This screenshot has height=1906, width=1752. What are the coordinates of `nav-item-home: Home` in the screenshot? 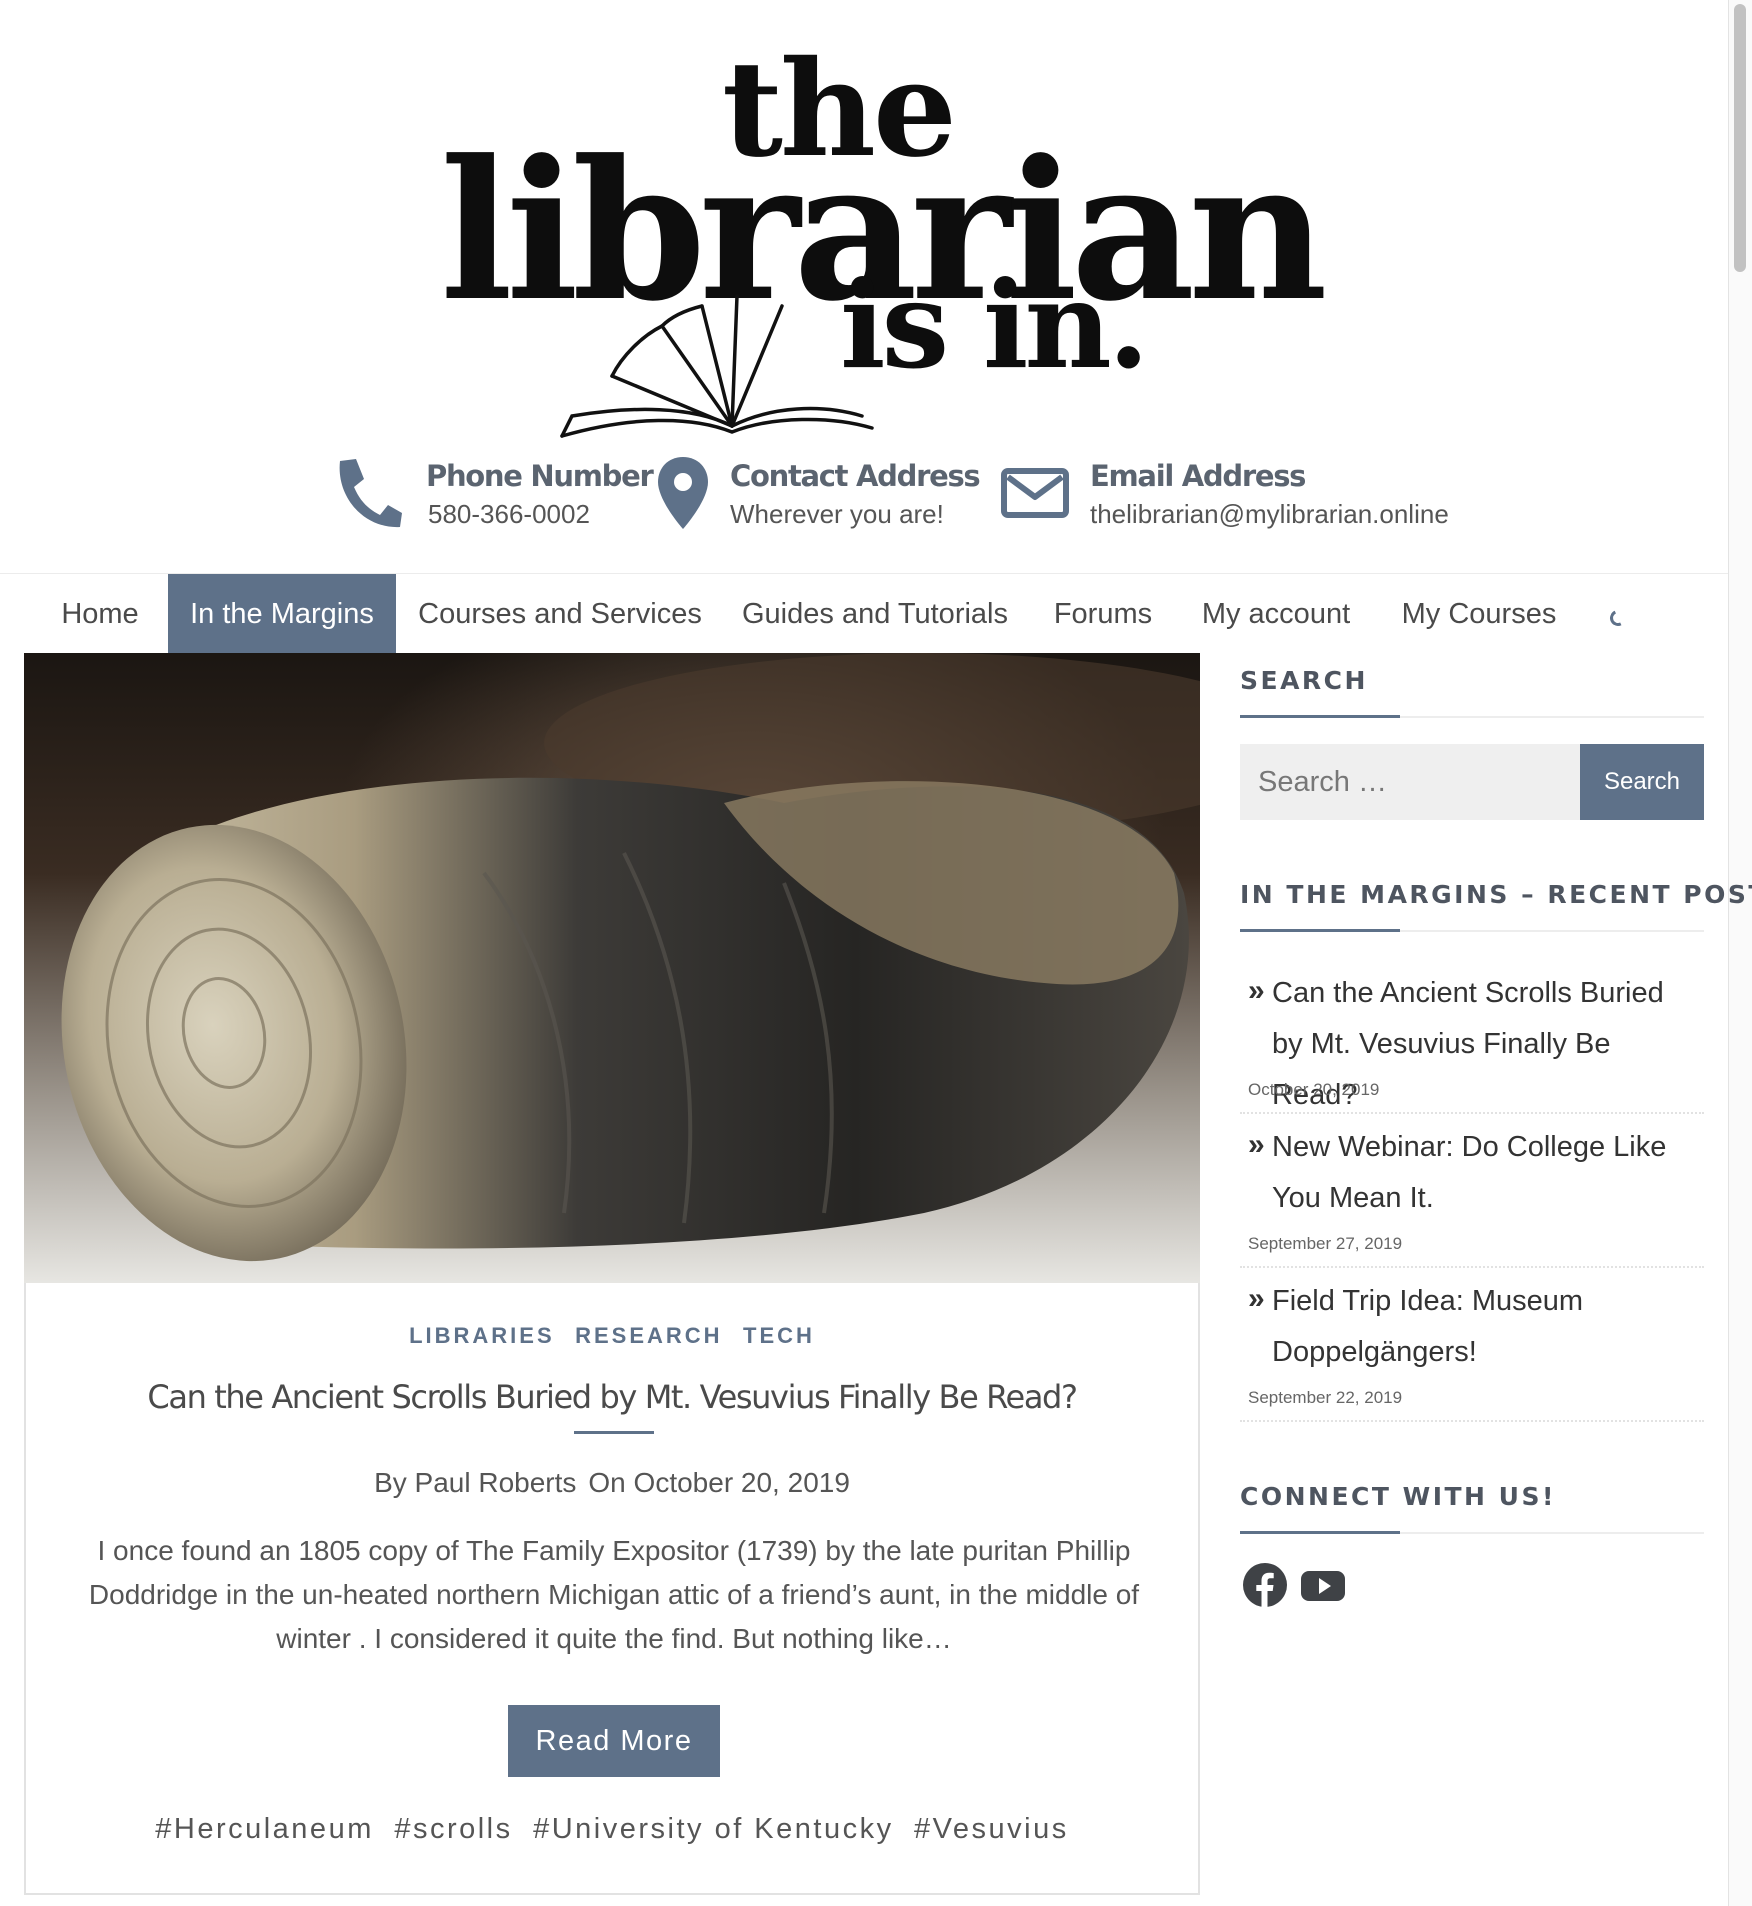 It's located at (100, 614).